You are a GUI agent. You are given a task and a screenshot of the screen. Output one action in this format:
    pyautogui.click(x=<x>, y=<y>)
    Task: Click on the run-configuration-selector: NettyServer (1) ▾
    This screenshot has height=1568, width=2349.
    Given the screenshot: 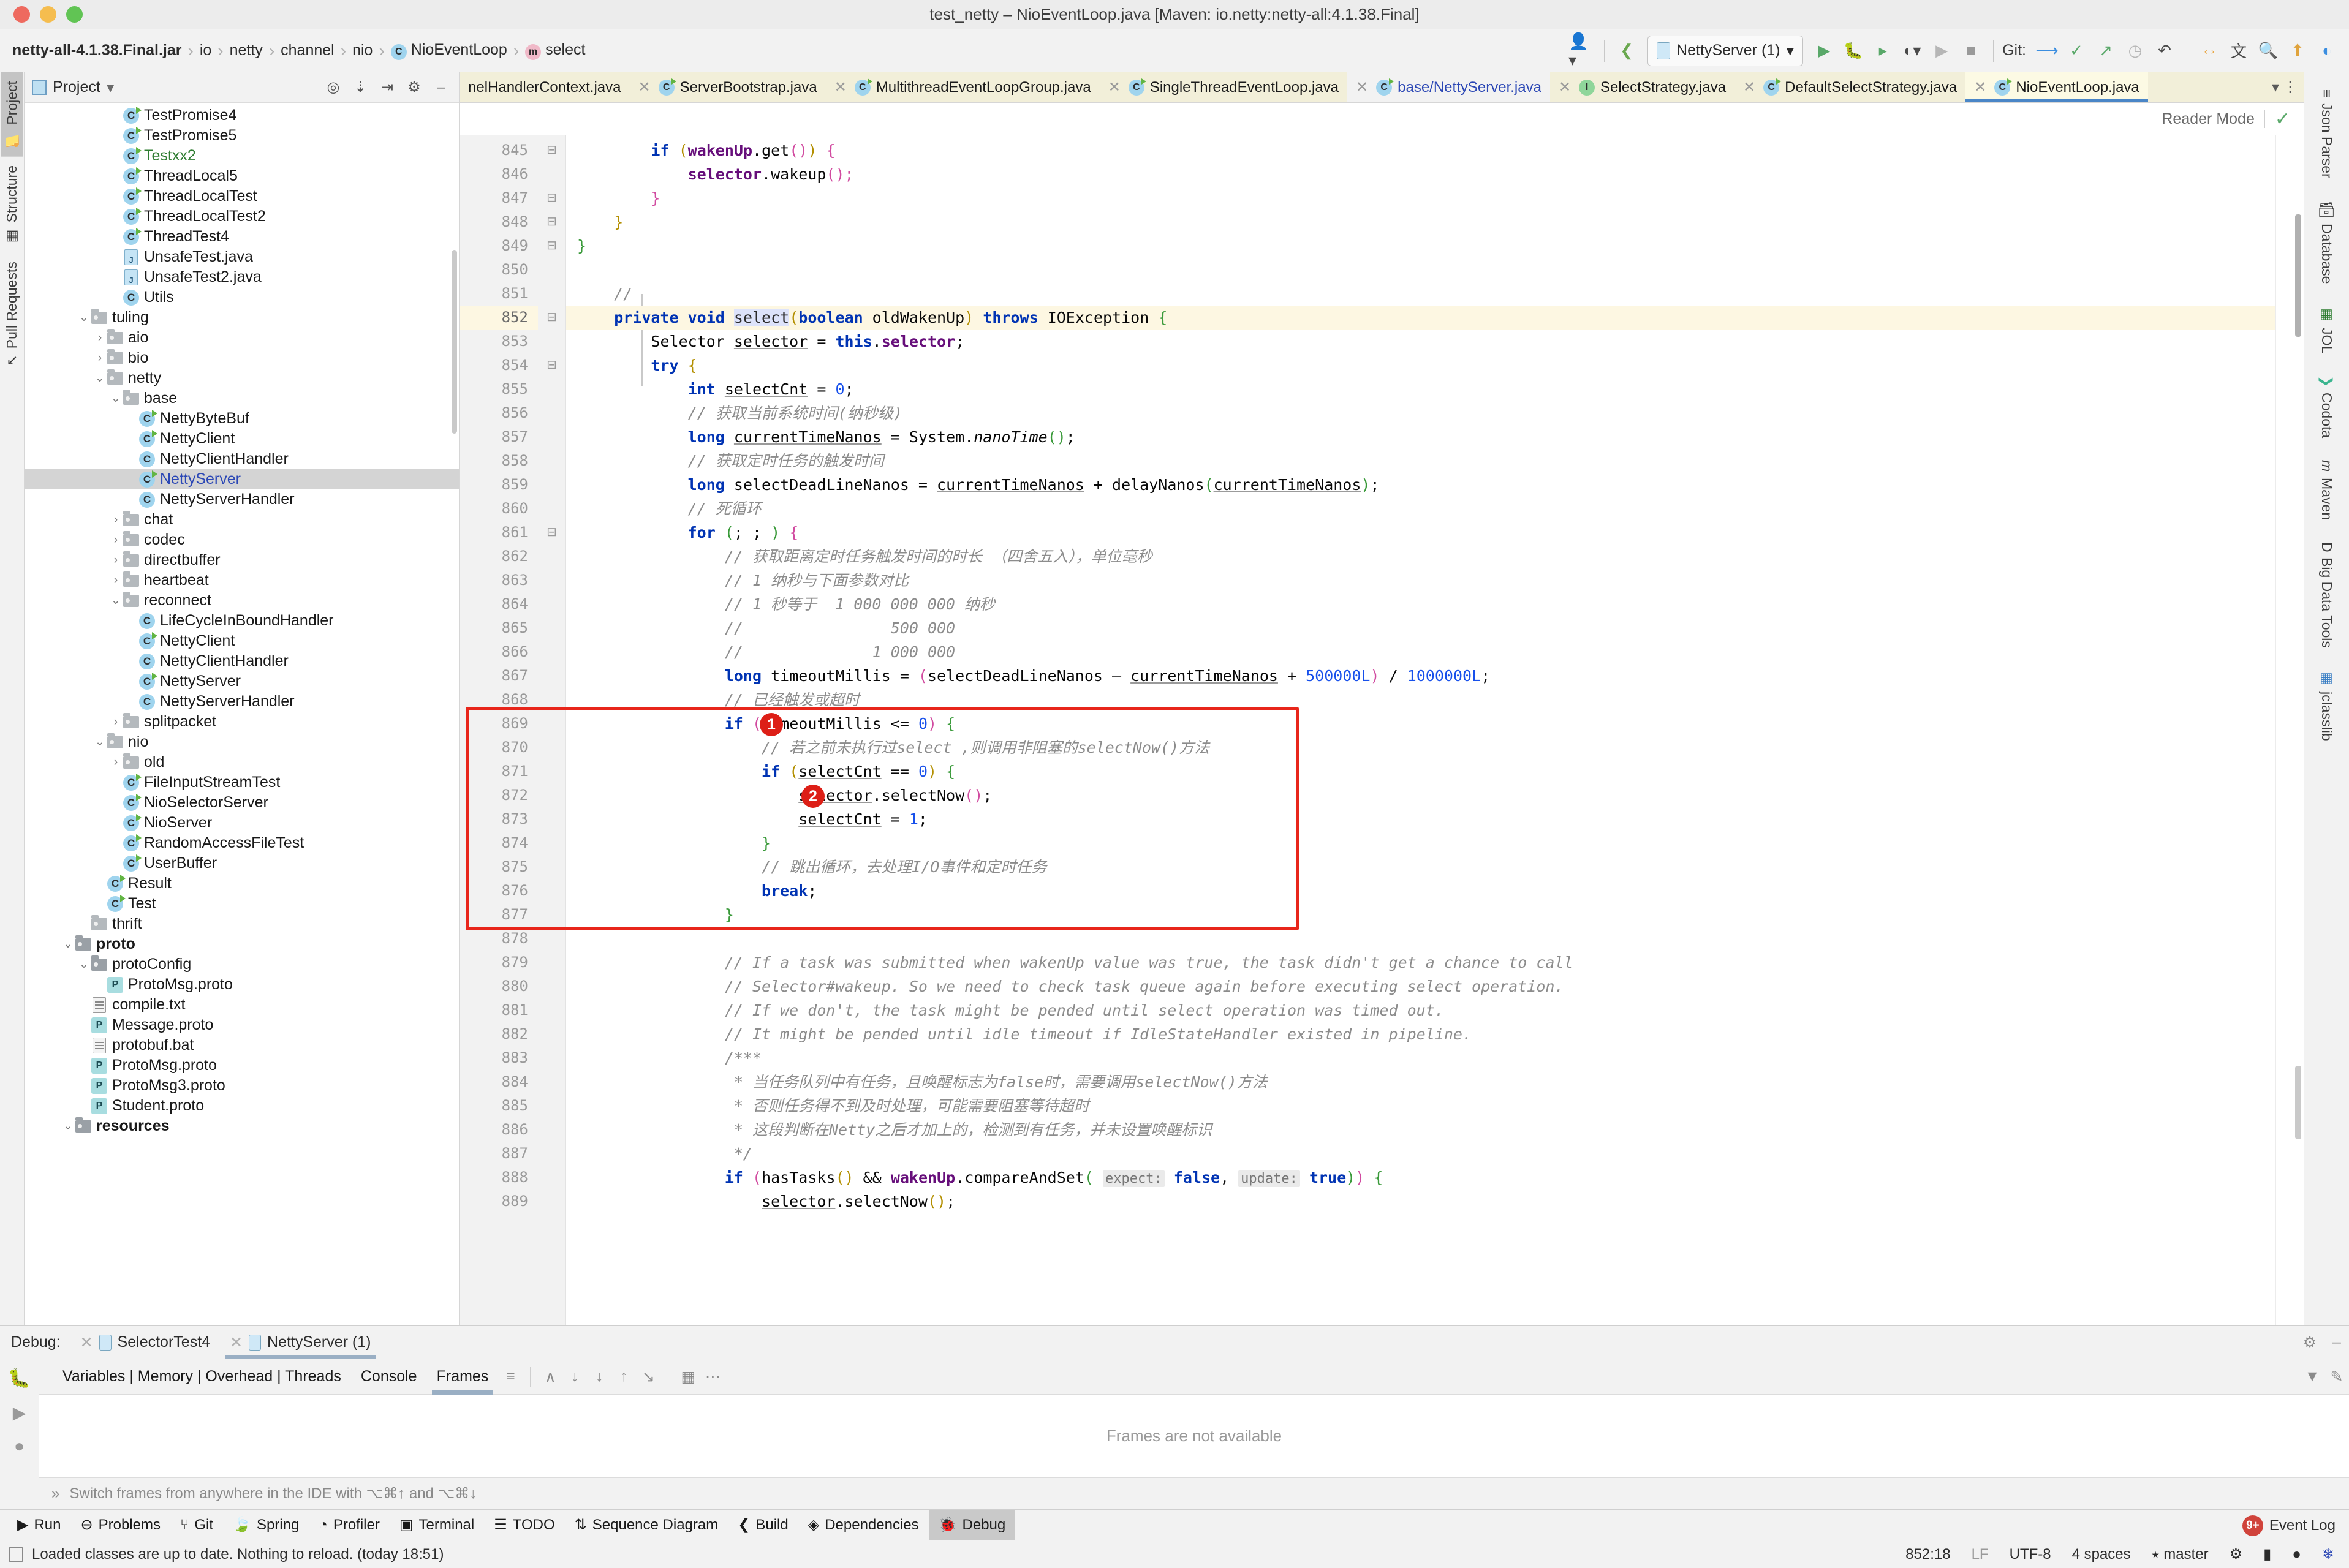 What is the action you would take?
    pyautogui.click(x=1725, y=50)
    